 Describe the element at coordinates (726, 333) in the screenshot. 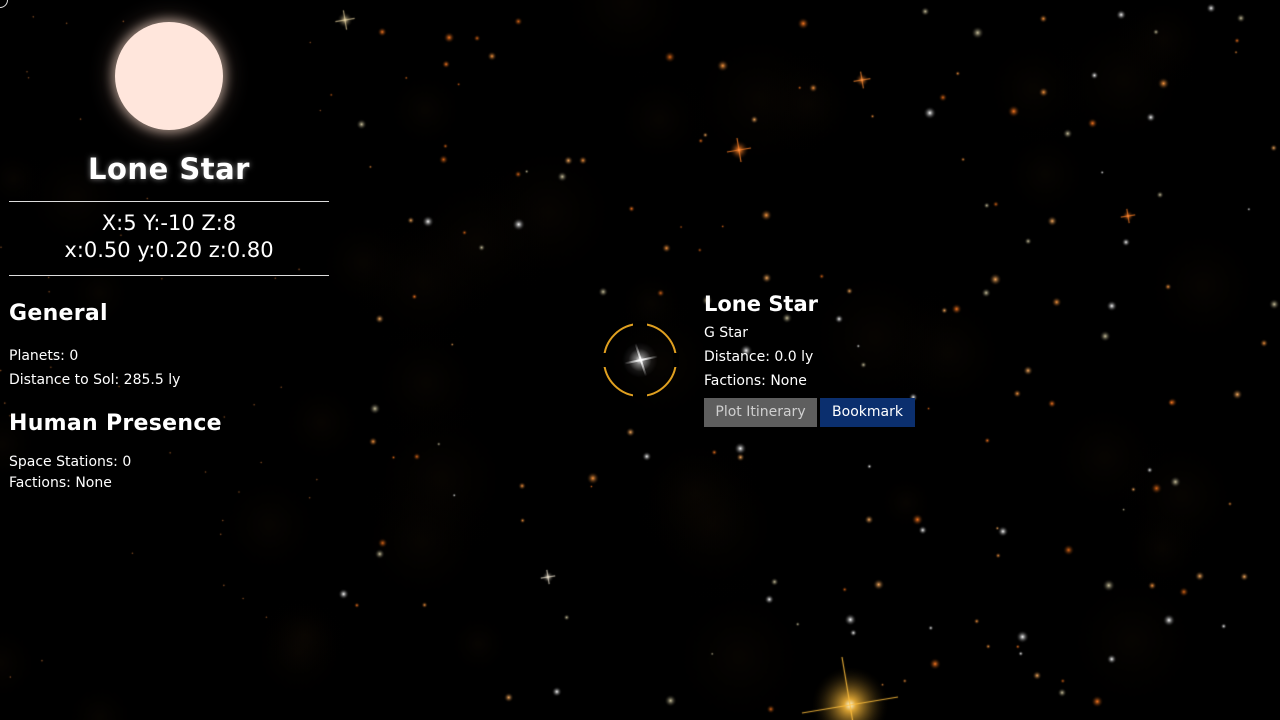

I see `tooltip-star-class: G Star` at that location.